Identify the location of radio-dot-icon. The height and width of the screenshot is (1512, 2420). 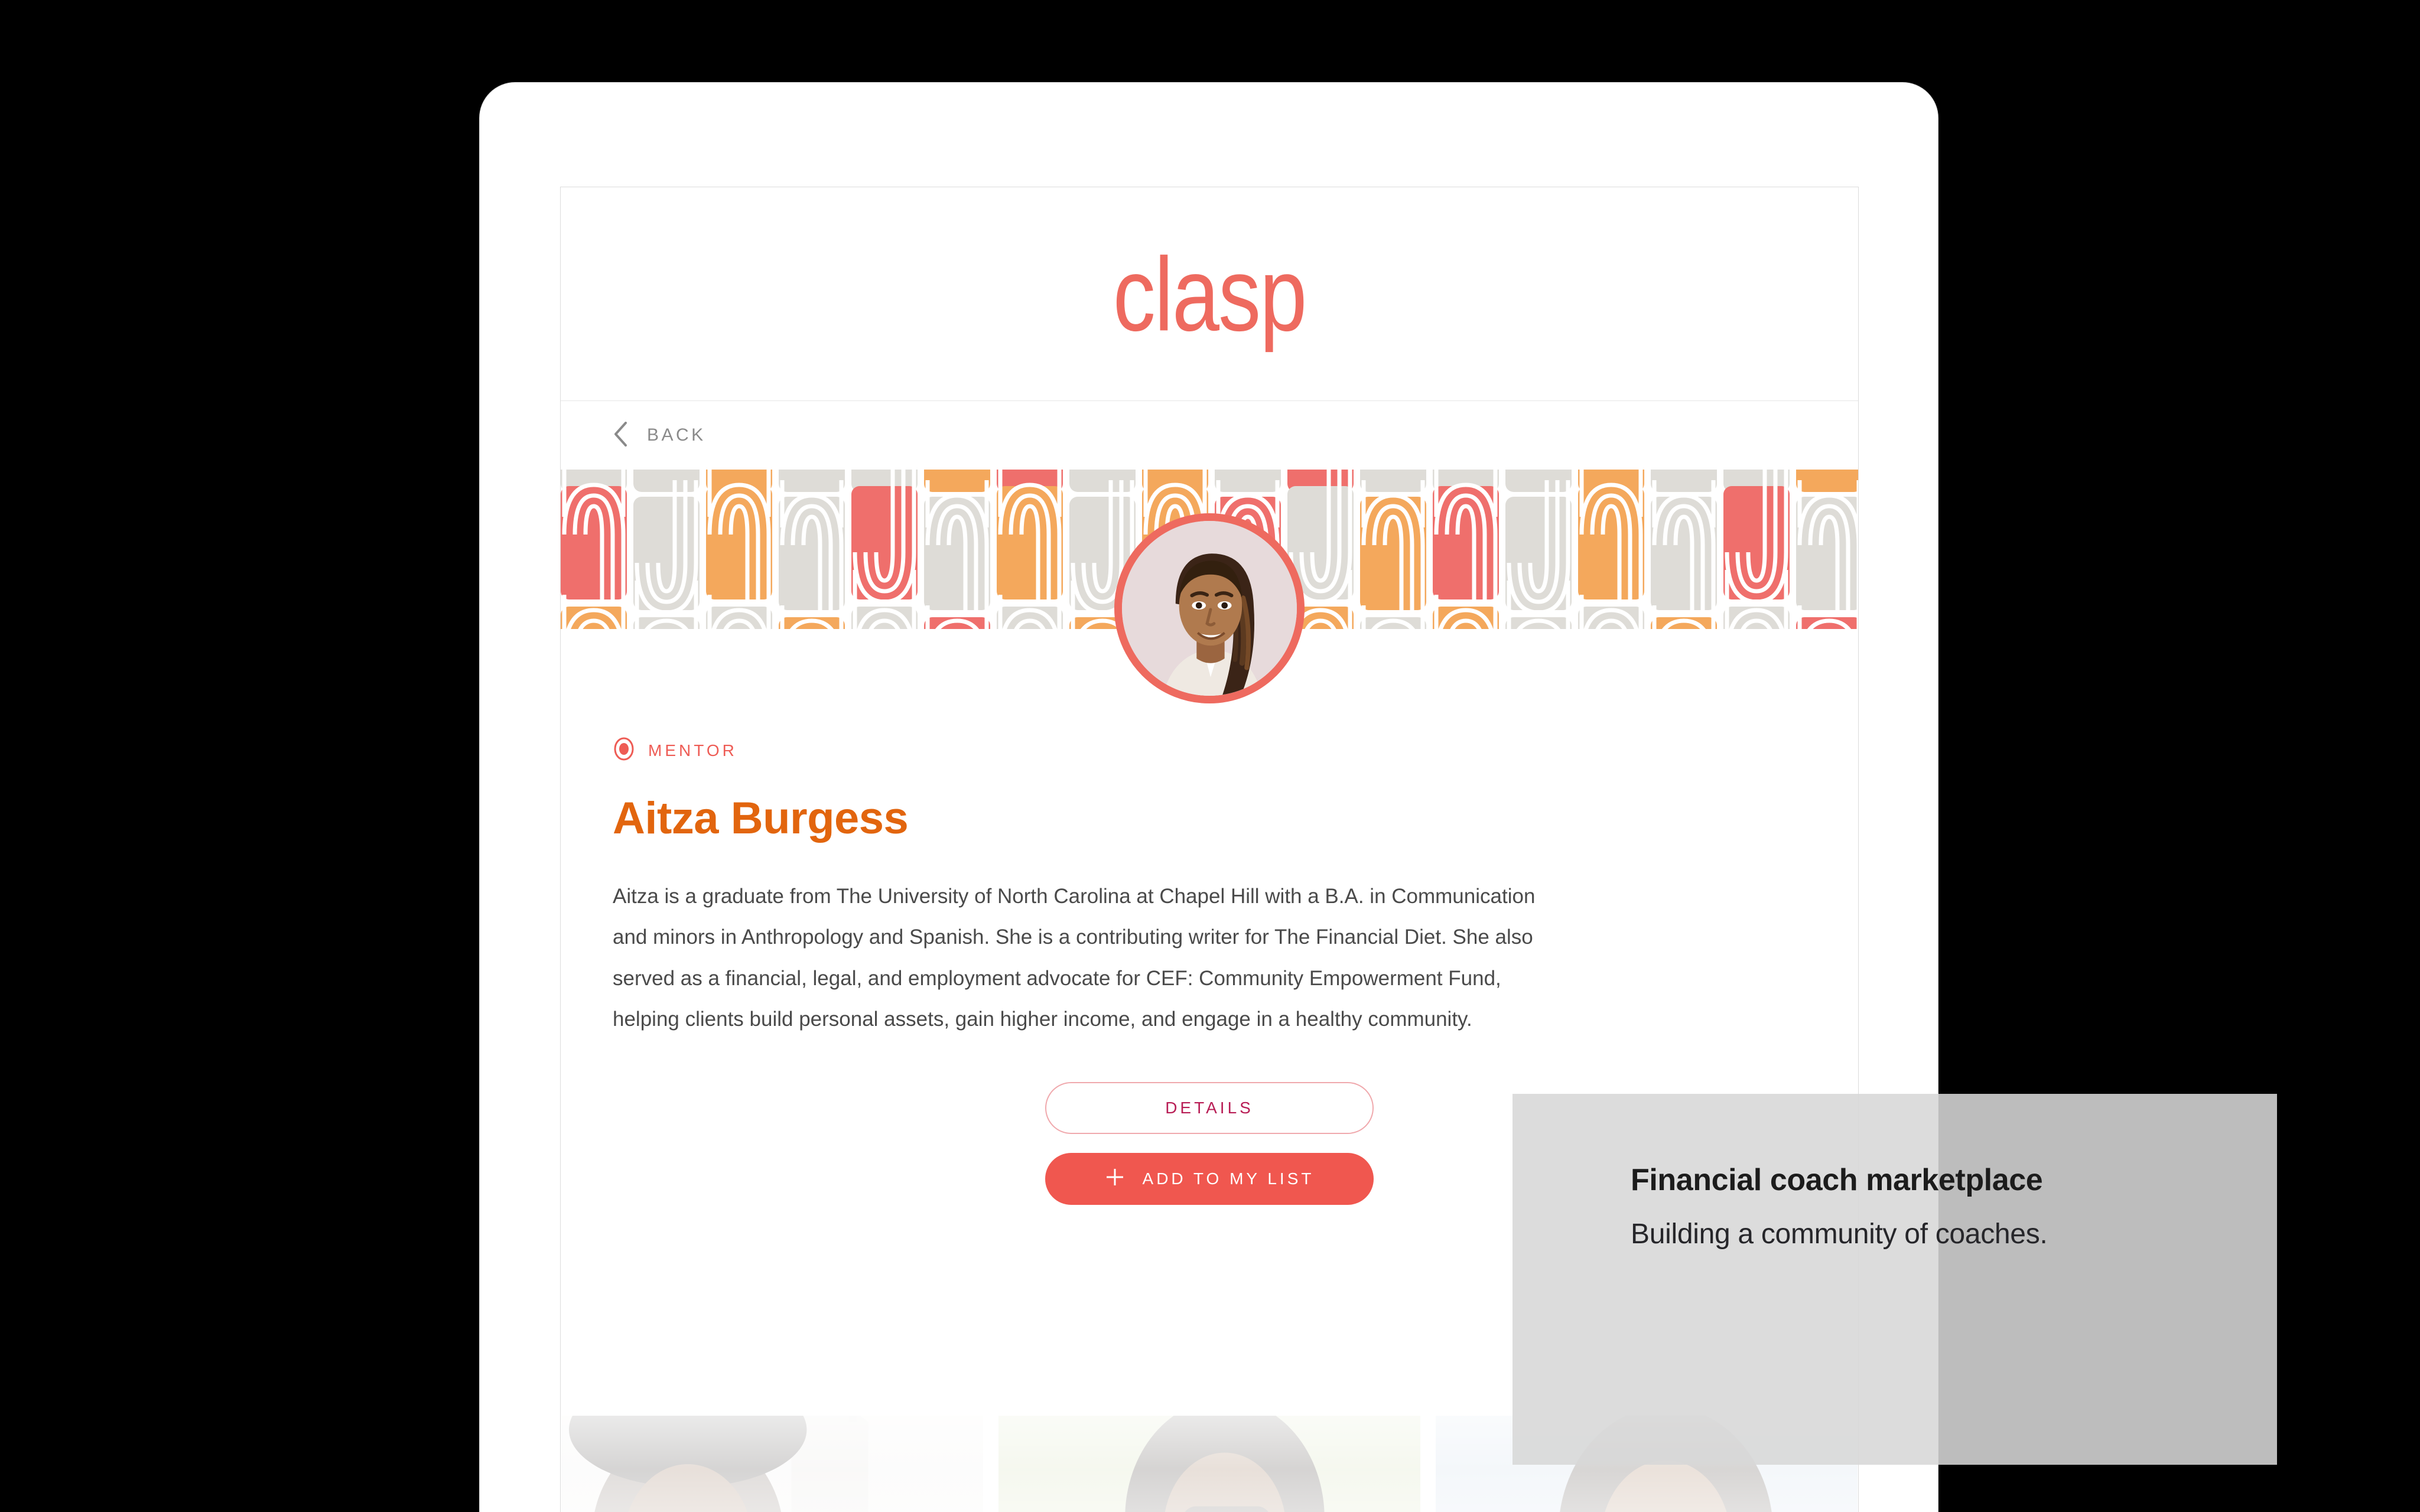
(624, 750).